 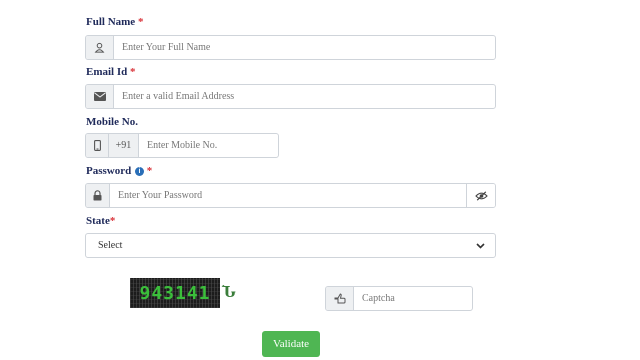 What do you see at coordinates (229, 292) in the screenshot?
I see `refresh-captcha-icon: Ն` at bounding box center [229, 292].